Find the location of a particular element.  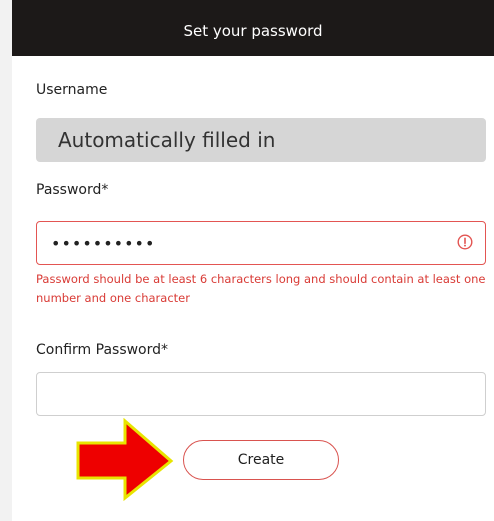

panel-header: Set your password is located at coordinates (253, 28).